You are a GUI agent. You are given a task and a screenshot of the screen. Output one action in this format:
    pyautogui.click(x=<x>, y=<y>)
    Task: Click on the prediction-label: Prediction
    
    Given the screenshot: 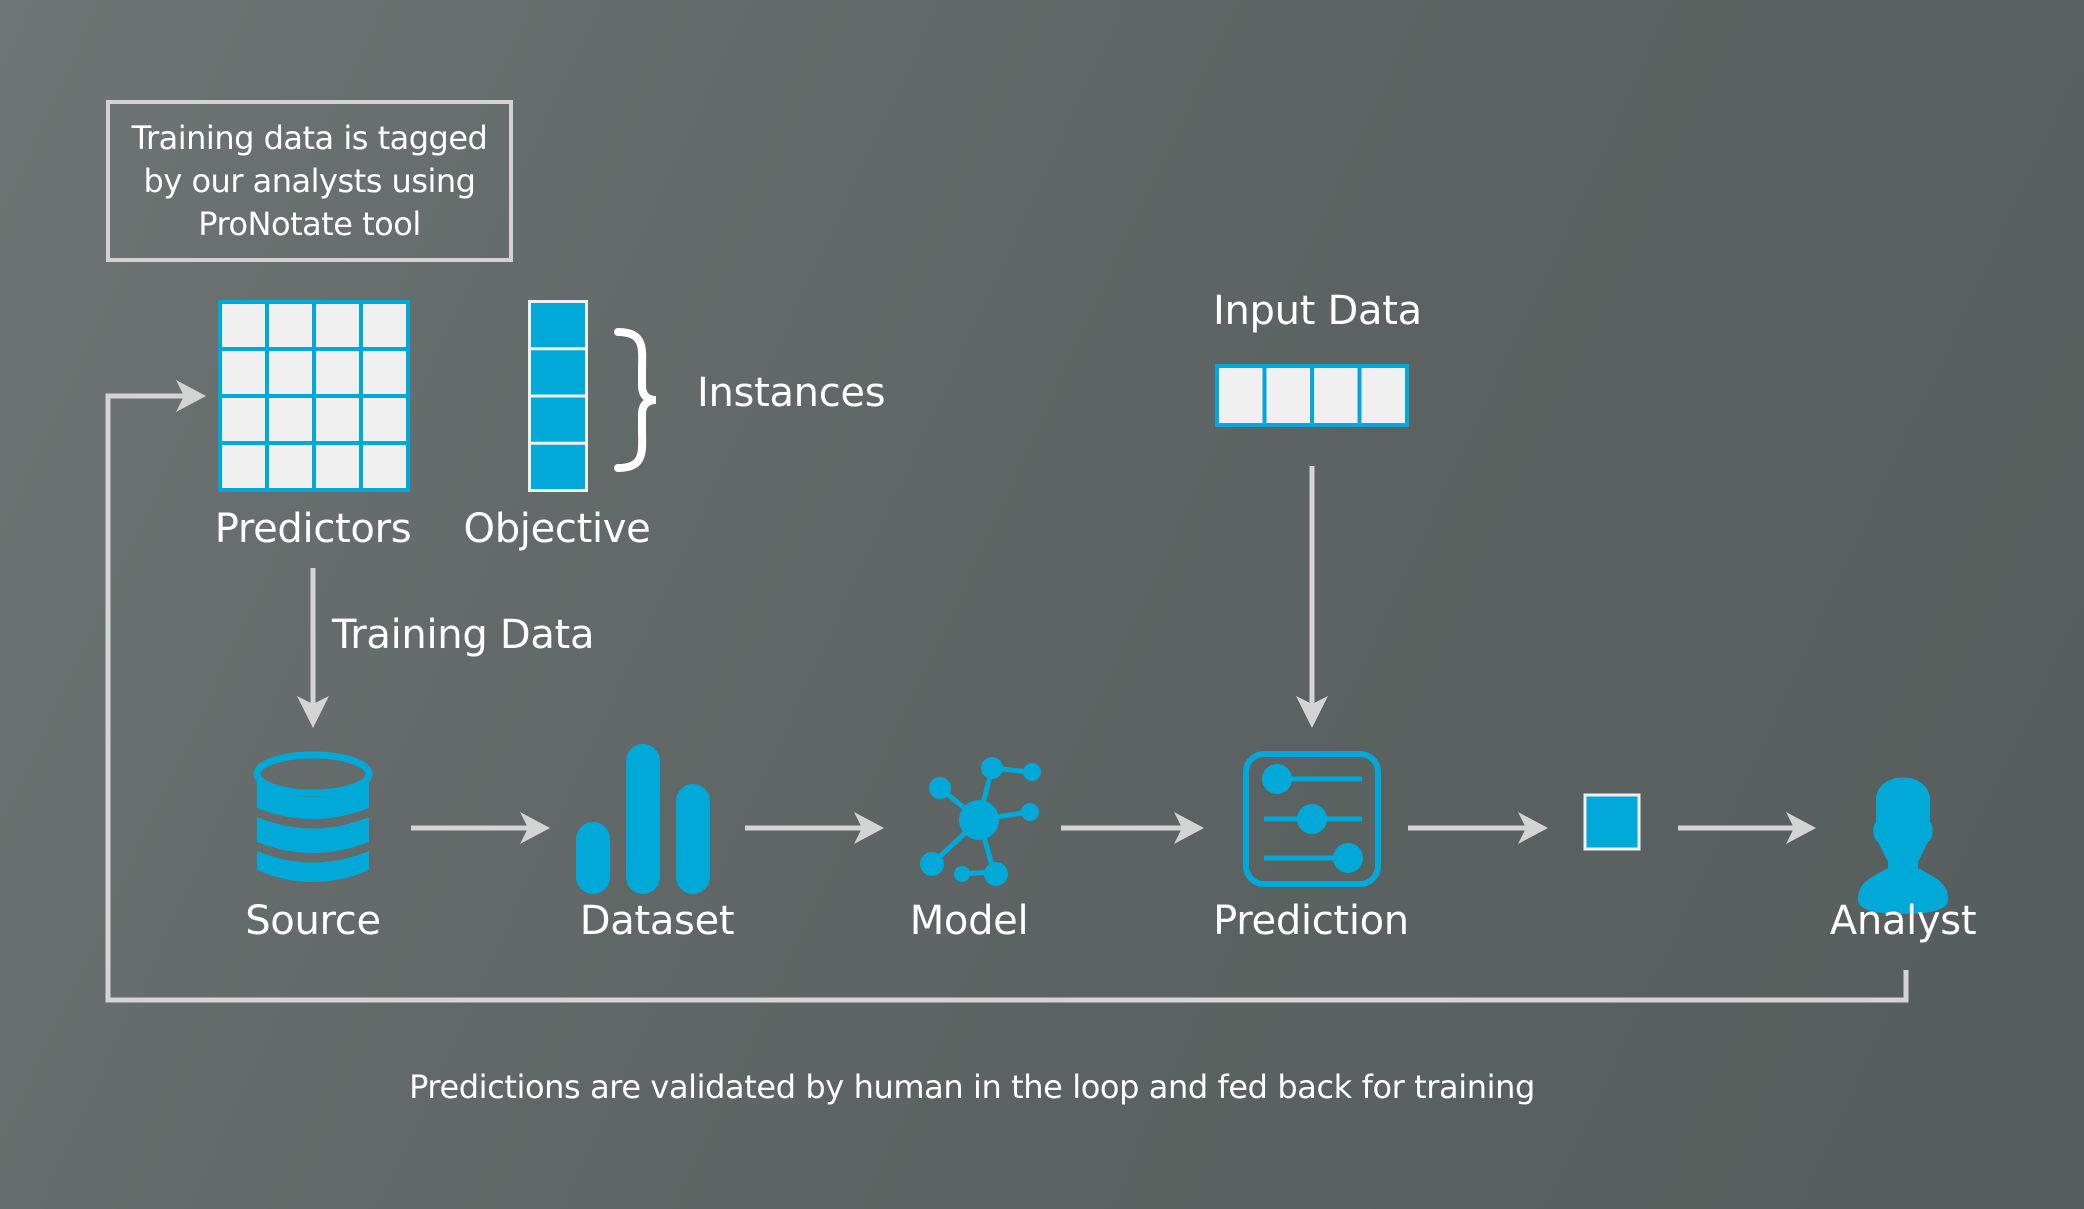 What is the action you would take?
    pyautogui.click(x=1311, y=921)
    